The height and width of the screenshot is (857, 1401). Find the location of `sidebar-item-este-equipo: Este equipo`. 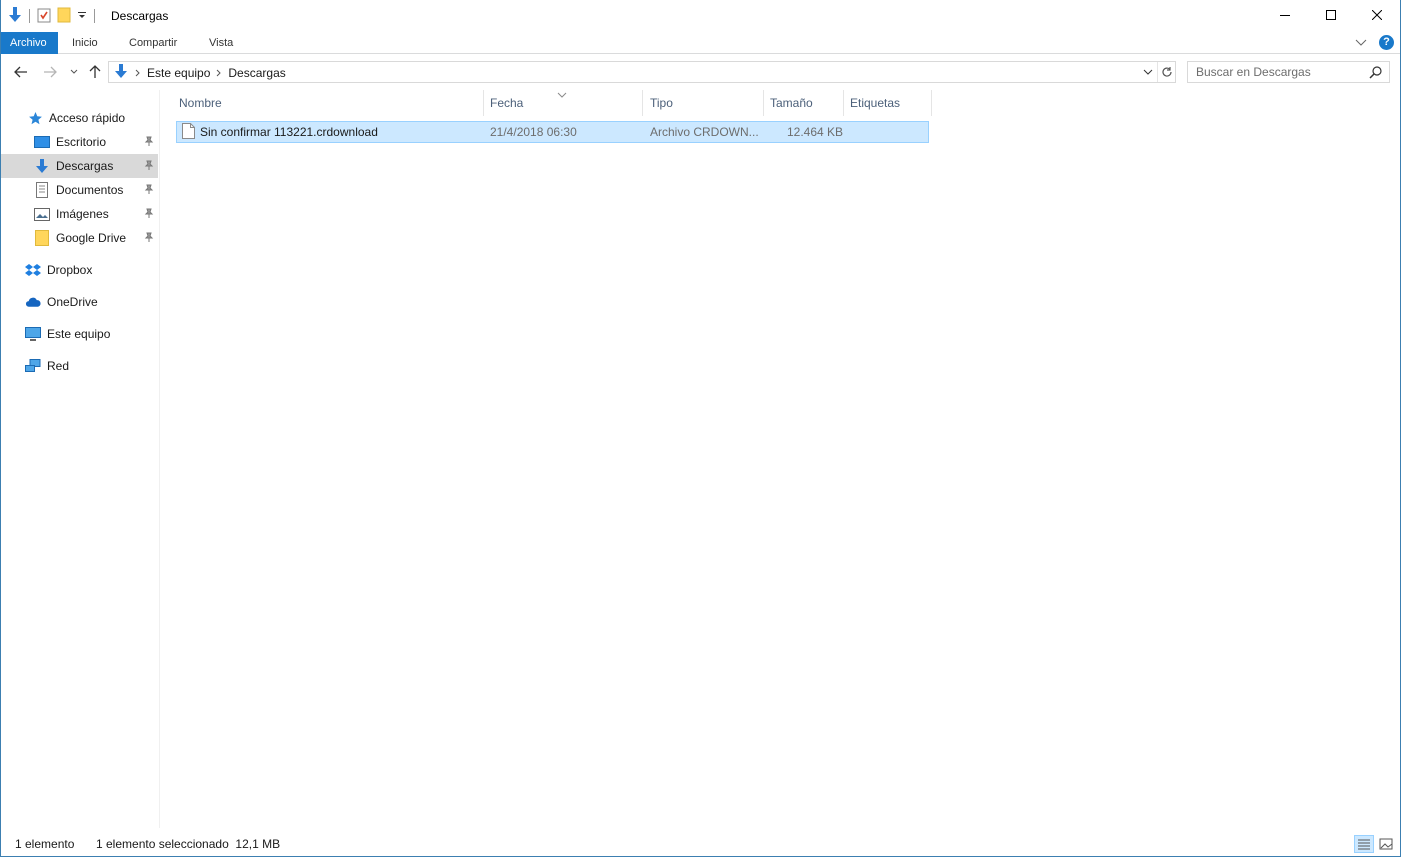

sidebar-item-este-equipo: Este equipo is located at coordinates (79, 334).